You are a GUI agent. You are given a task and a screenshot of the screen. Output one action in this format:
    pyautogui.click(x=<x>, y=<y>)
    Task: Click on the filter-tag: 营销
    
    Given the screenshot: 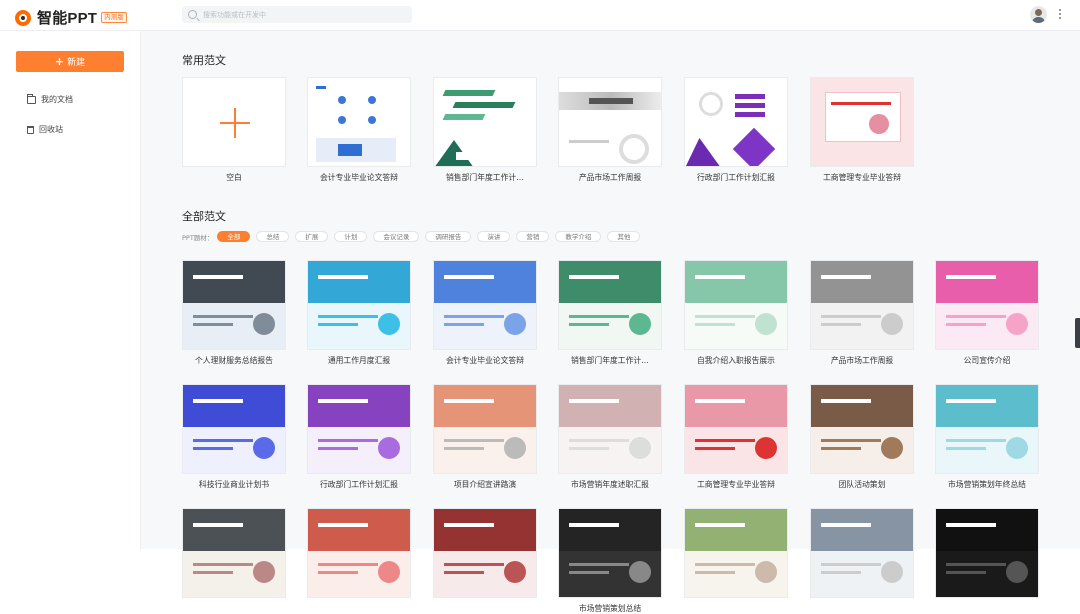 What is the action you would take?
    pyautogui.click(x=533, y=236)
    